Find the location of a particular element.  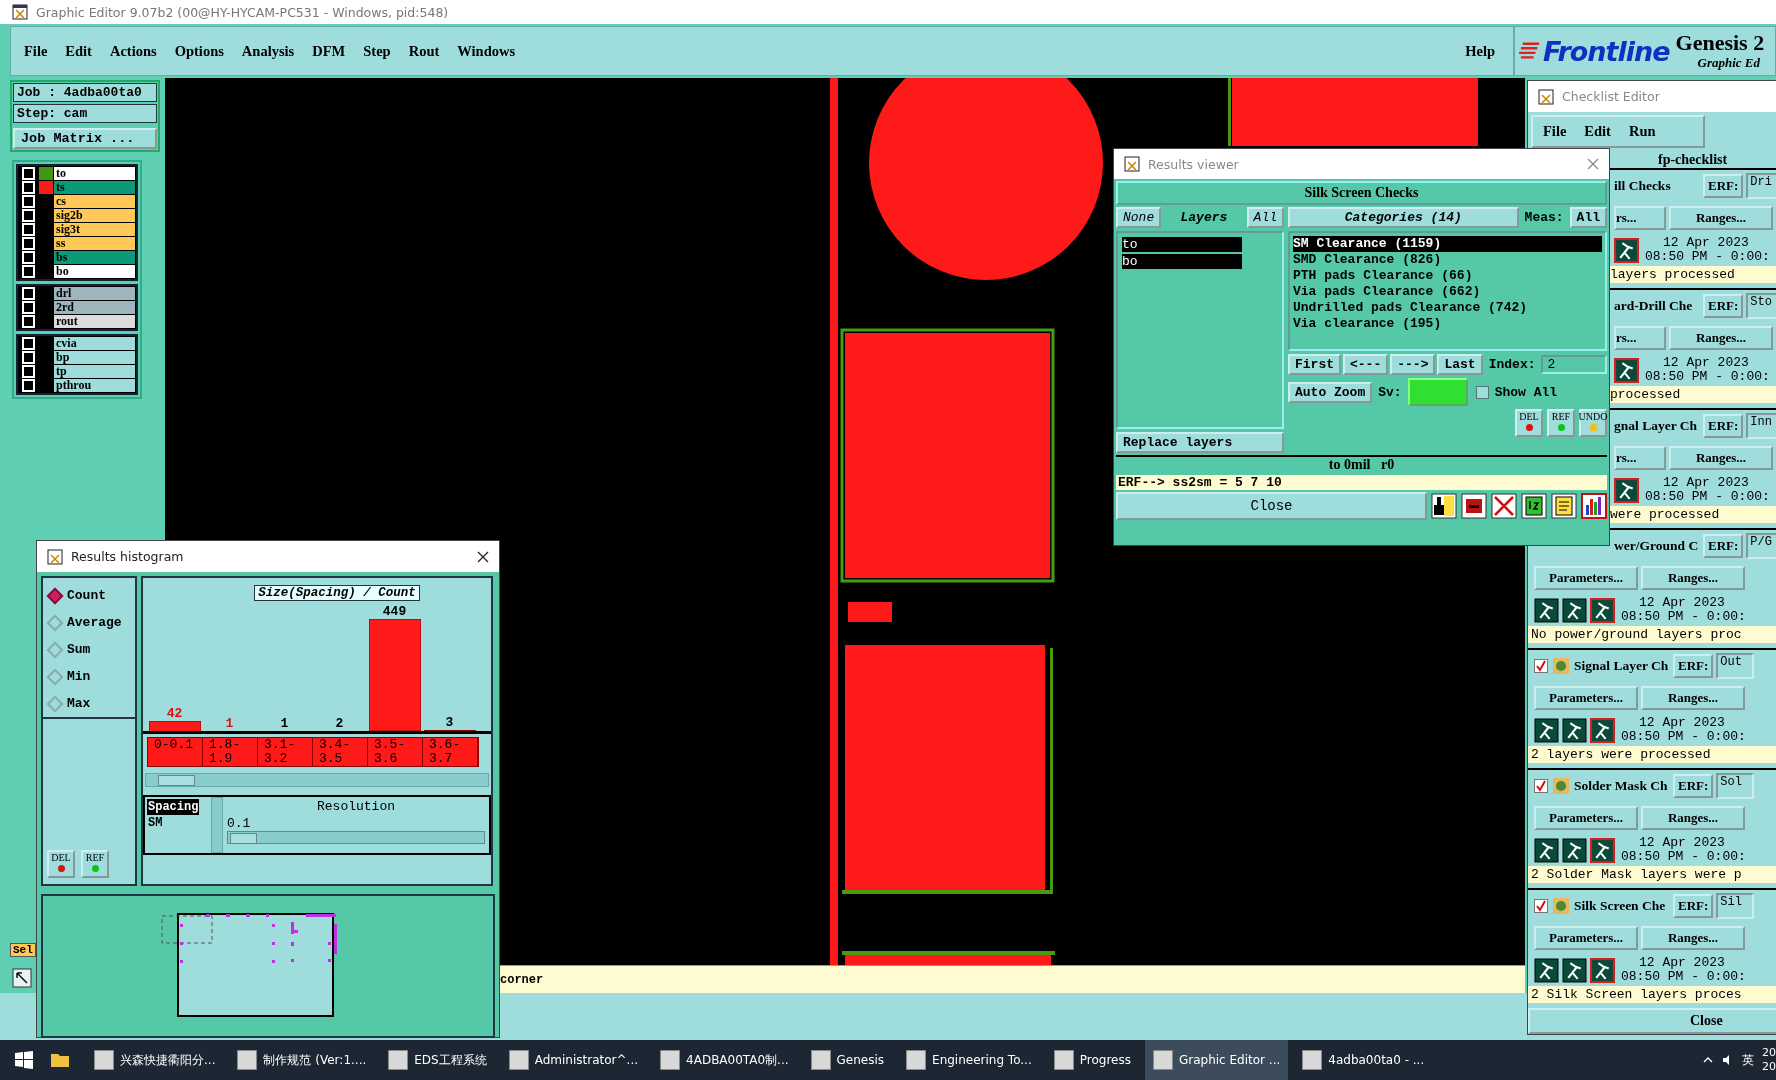

bin-label: 3.6-3.7 is located at coordinates (450, 752).